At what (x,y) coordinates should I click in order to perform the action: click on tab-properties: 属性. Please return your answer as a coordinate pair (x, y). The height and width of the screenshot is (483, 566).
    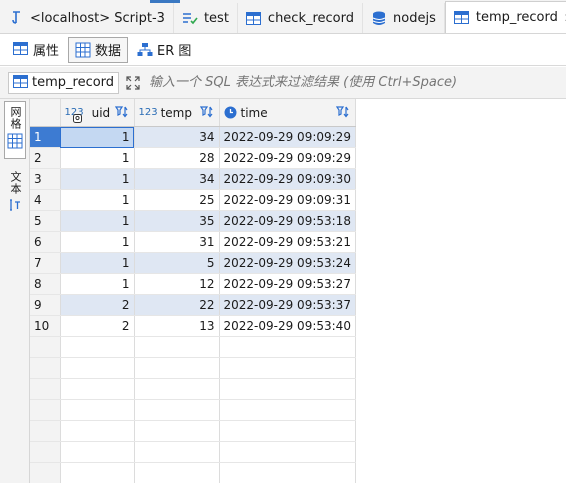
    Looking at the image, I should click on (36, 50).